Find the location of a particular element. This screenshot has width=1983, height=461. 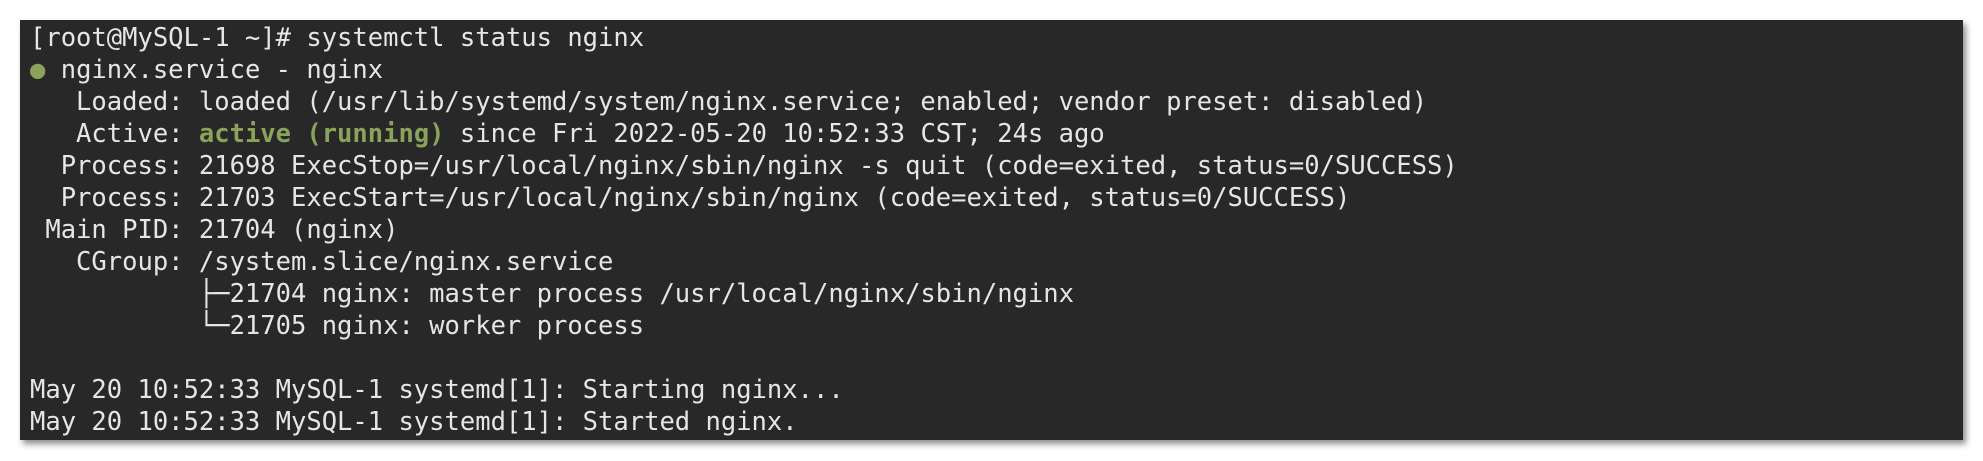

active-status: active (running) is located at coordinates (321, 134).